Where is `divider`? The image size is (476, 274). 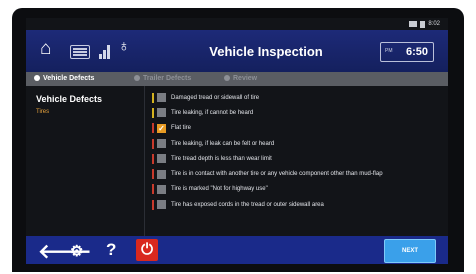 divider is located at coordinates (144, 161).